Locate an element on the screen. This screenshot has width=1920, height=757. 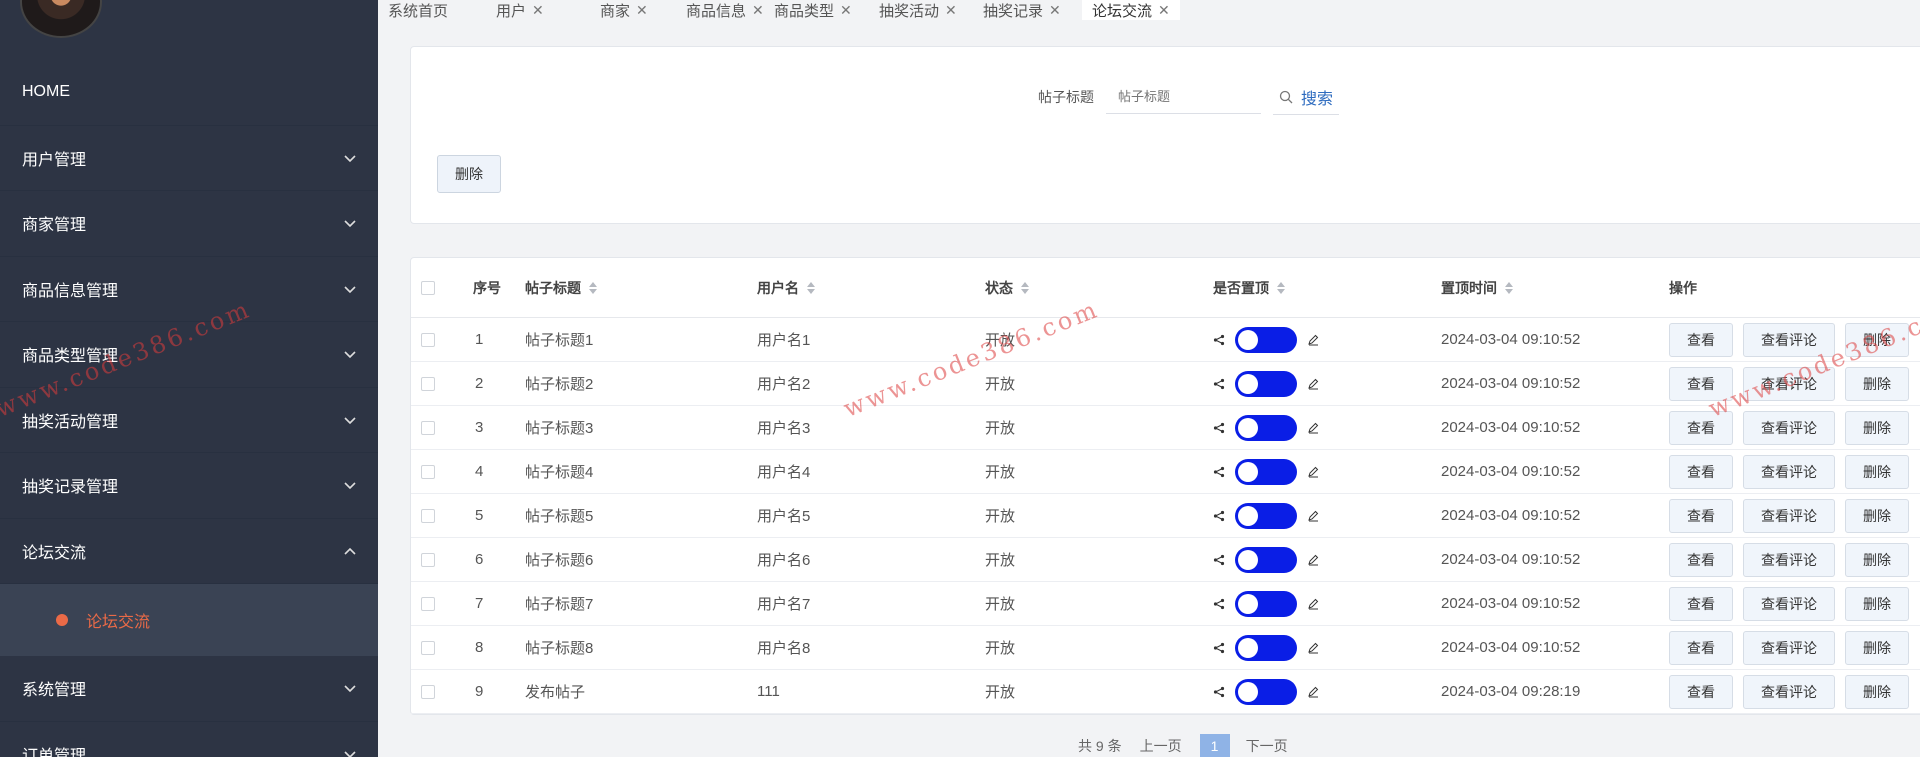
tab: 商家 ✕ is located at coordinates (624, 10).